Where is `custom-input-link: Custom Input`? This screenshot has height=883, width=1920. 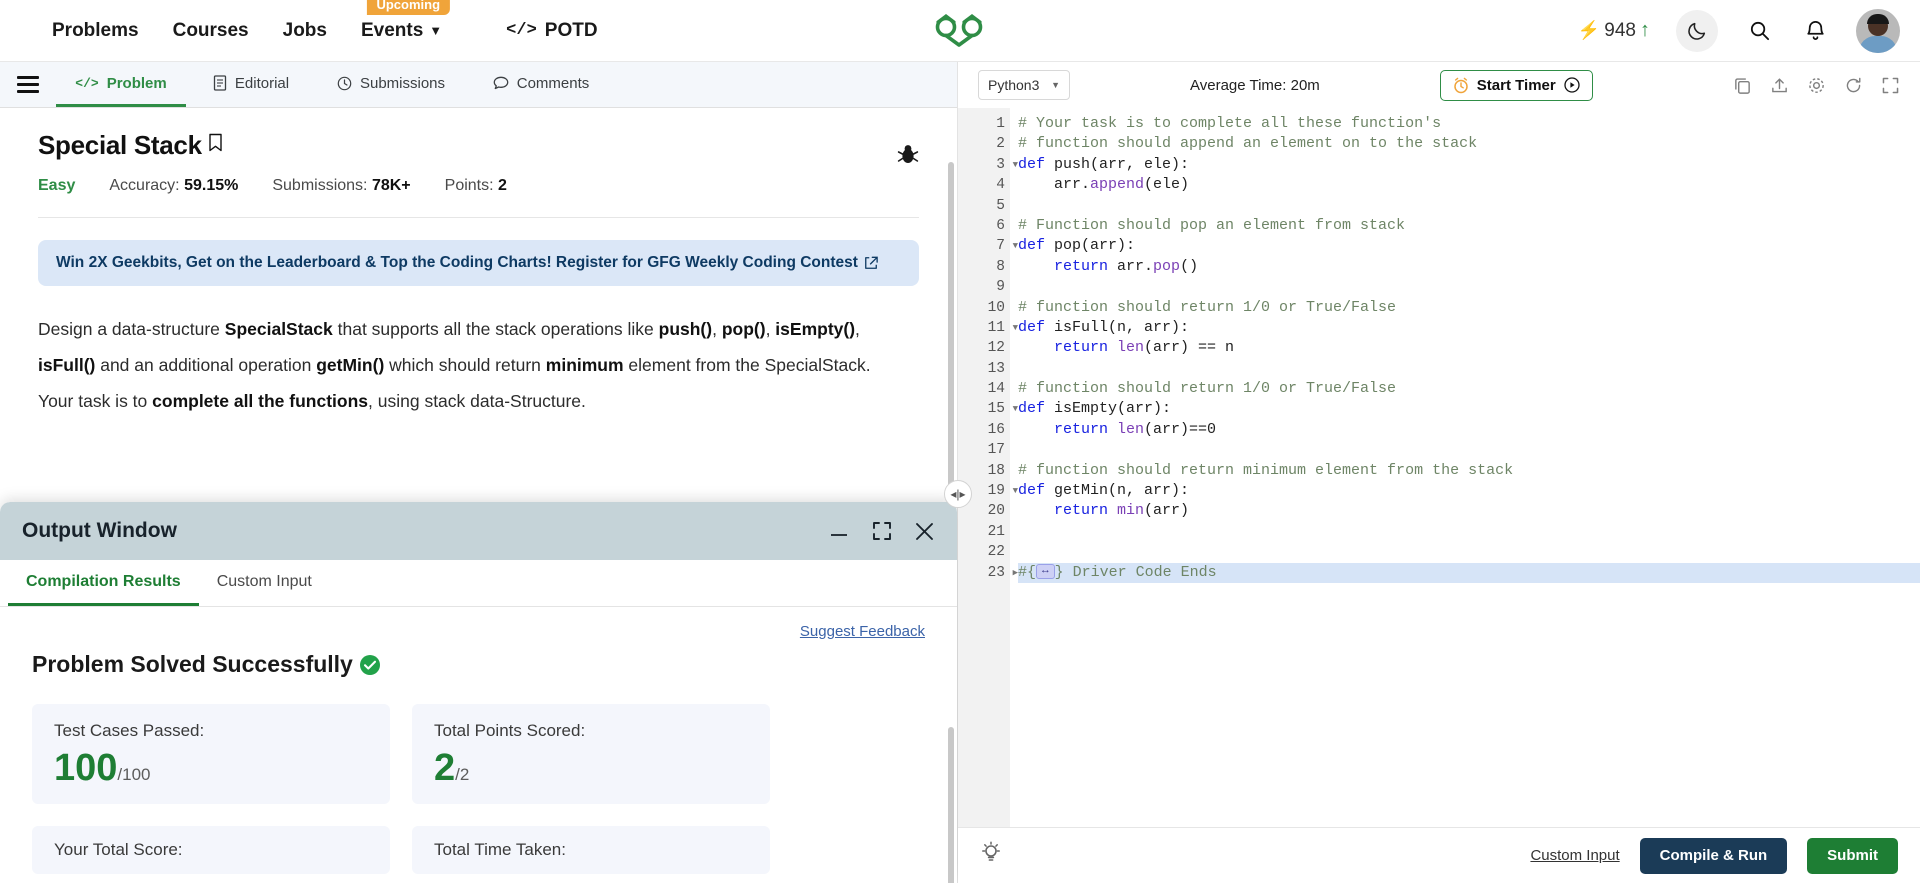 custom-input-link: Custom Input is located at coordinates (1574, 855).